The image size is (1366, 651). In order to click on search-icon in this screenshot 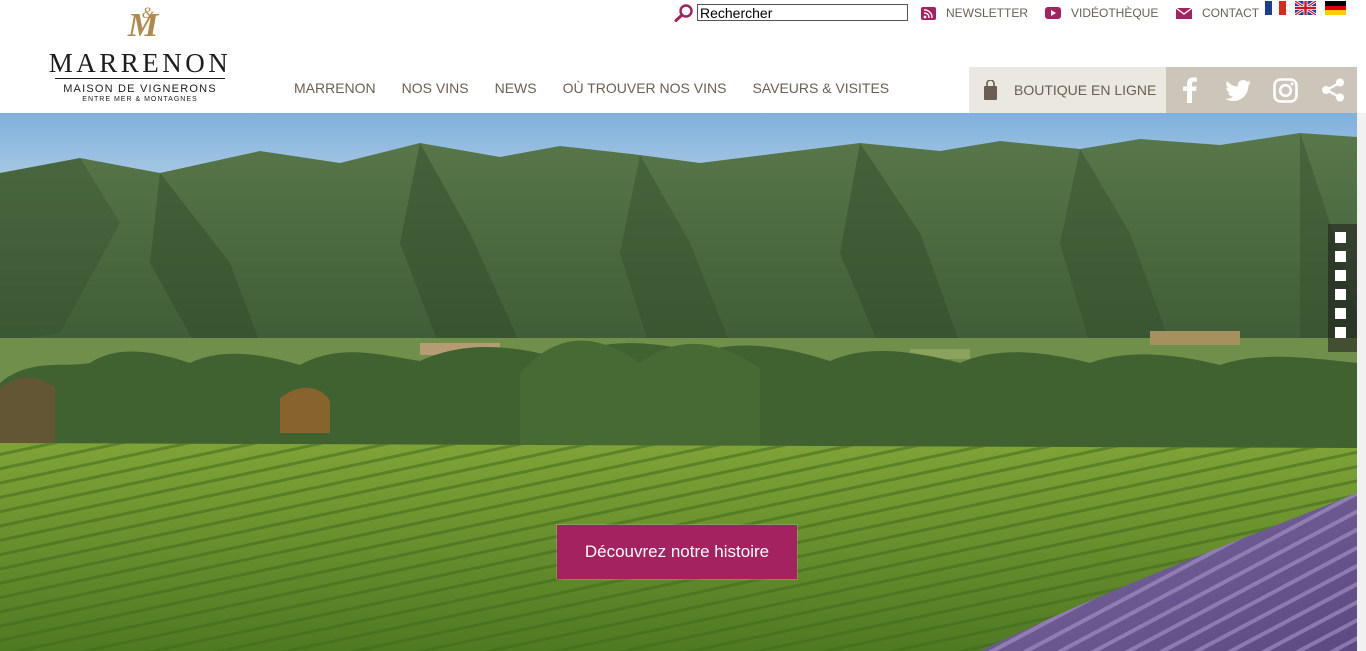, I will do `click(684, 13)`.